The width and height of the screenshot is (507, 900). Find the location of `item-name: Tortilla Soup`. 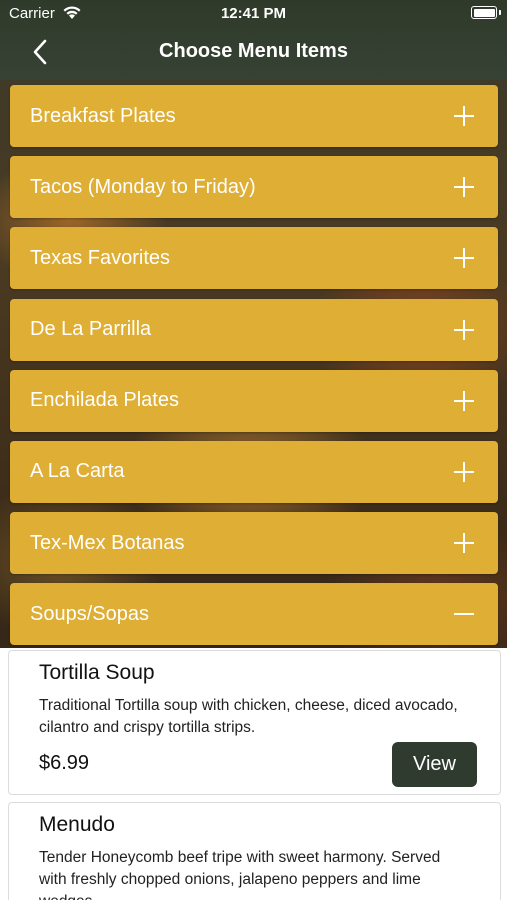

item-name: Tortilla Soup is located at coordinates (97, 672).